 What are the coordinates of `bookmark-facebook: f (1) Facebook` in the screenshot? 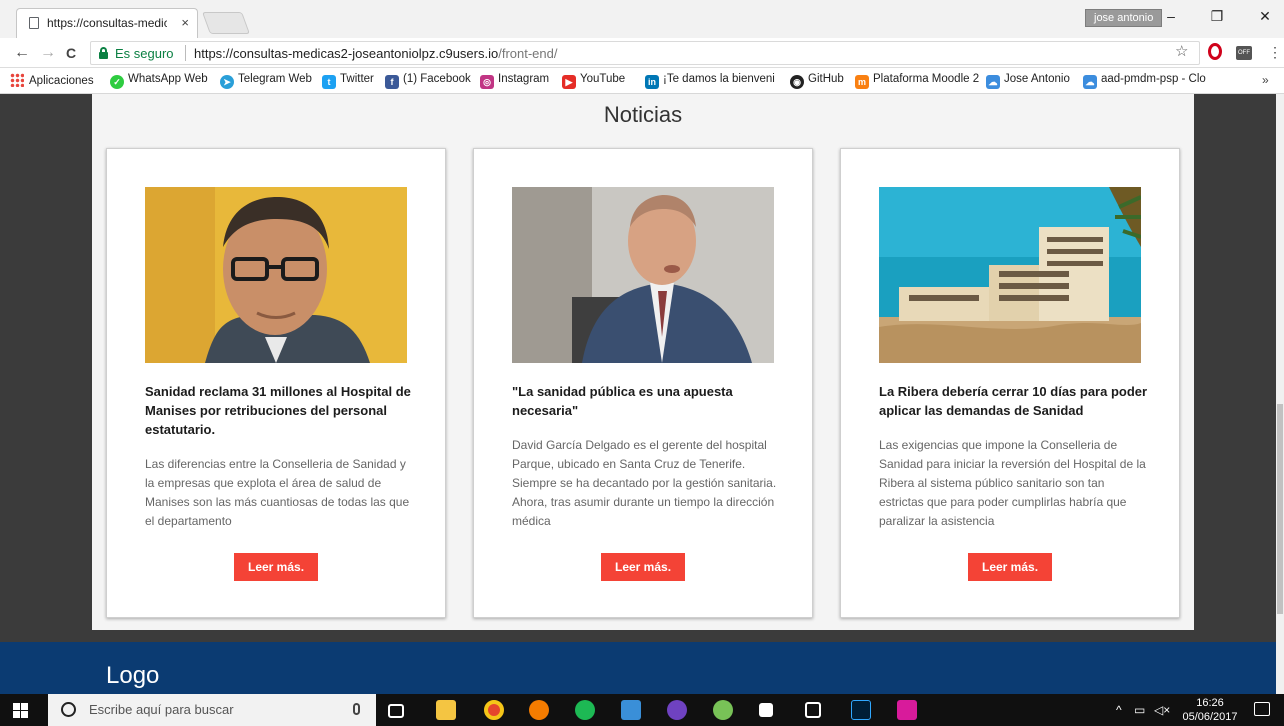 It's located at (428, 81).